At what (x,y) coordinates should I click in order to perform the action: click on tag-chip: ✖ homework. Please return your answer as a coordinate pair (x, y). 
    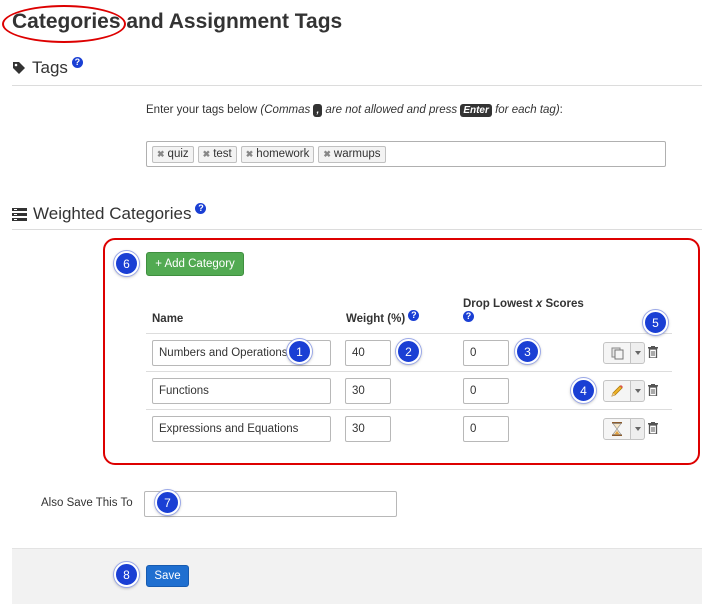
    Looking at the image, I should click on (277, 154).